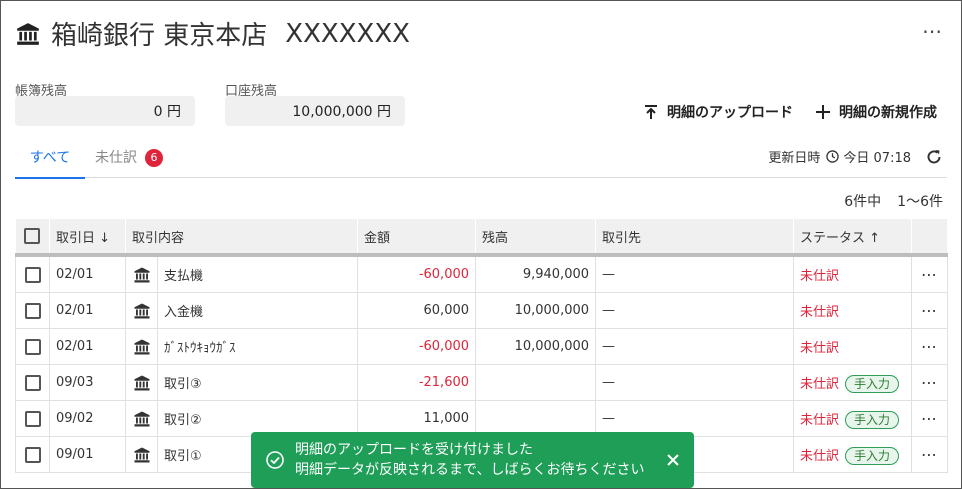  What do you see at coordinates (258, 382) in the screenshot?
I see `row-description: 取引③` at bounding box center [258, 382].